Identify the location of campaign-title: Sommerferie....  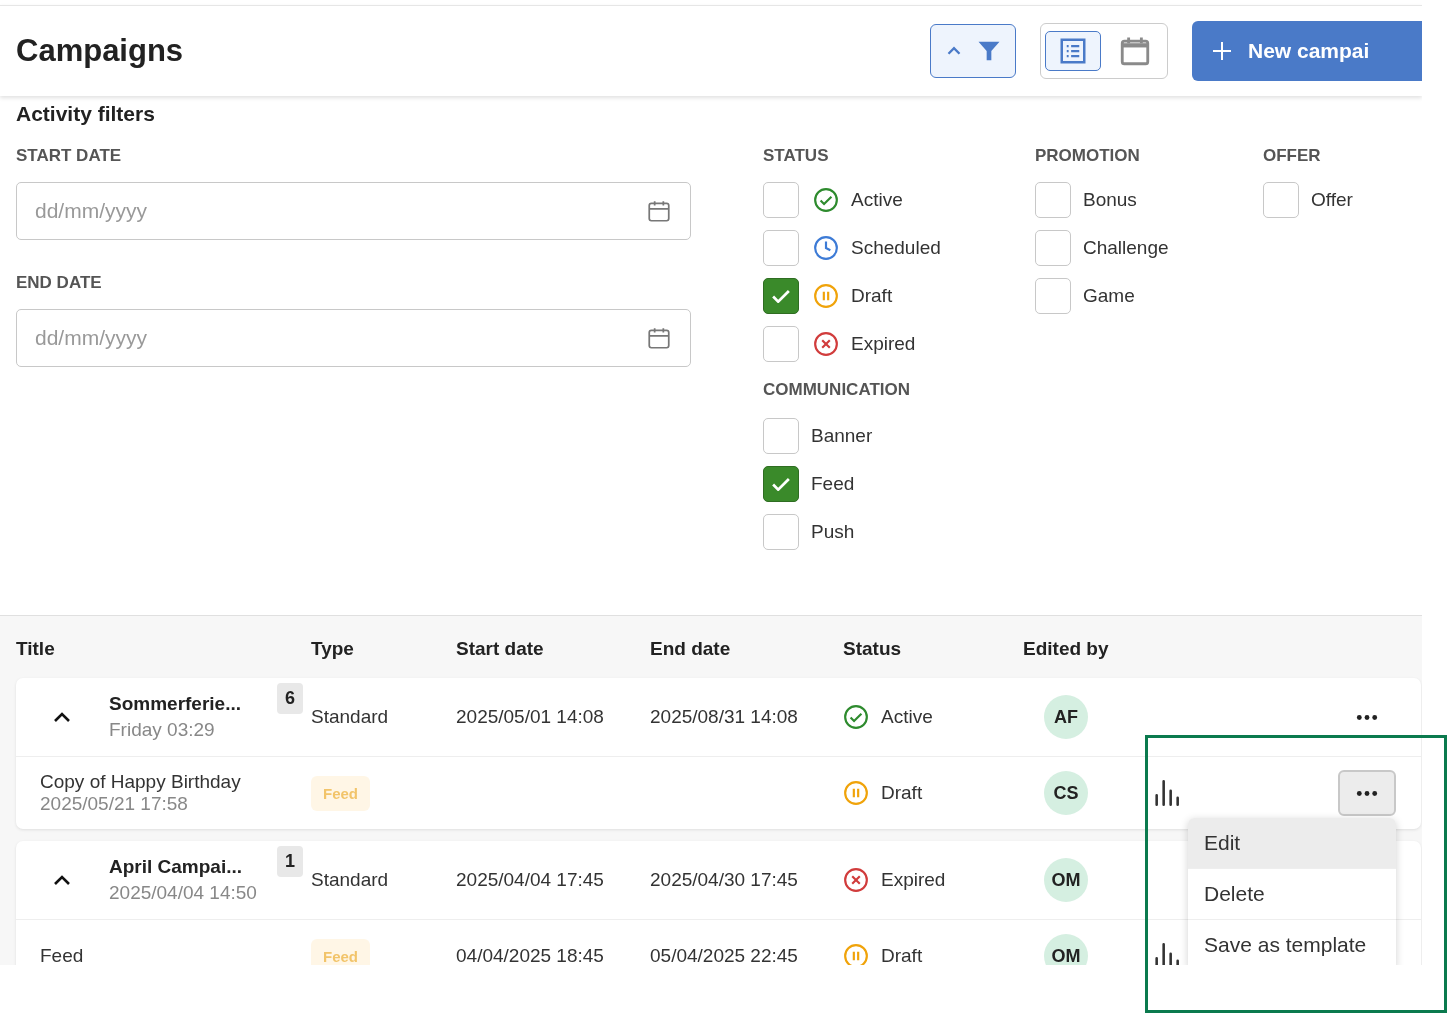
(175, 704).